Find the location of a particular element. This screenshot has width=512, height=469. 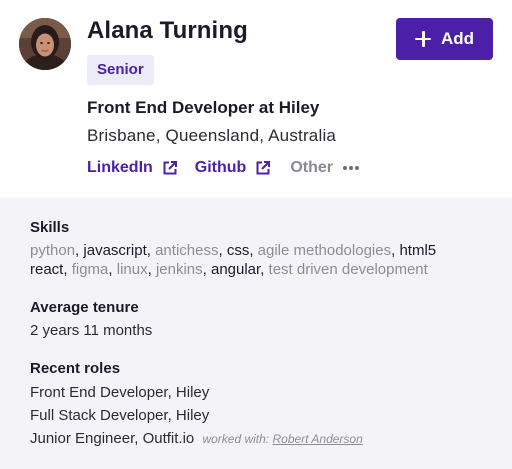

profile-name: Alana Turning is located at coordinates (167, 30).